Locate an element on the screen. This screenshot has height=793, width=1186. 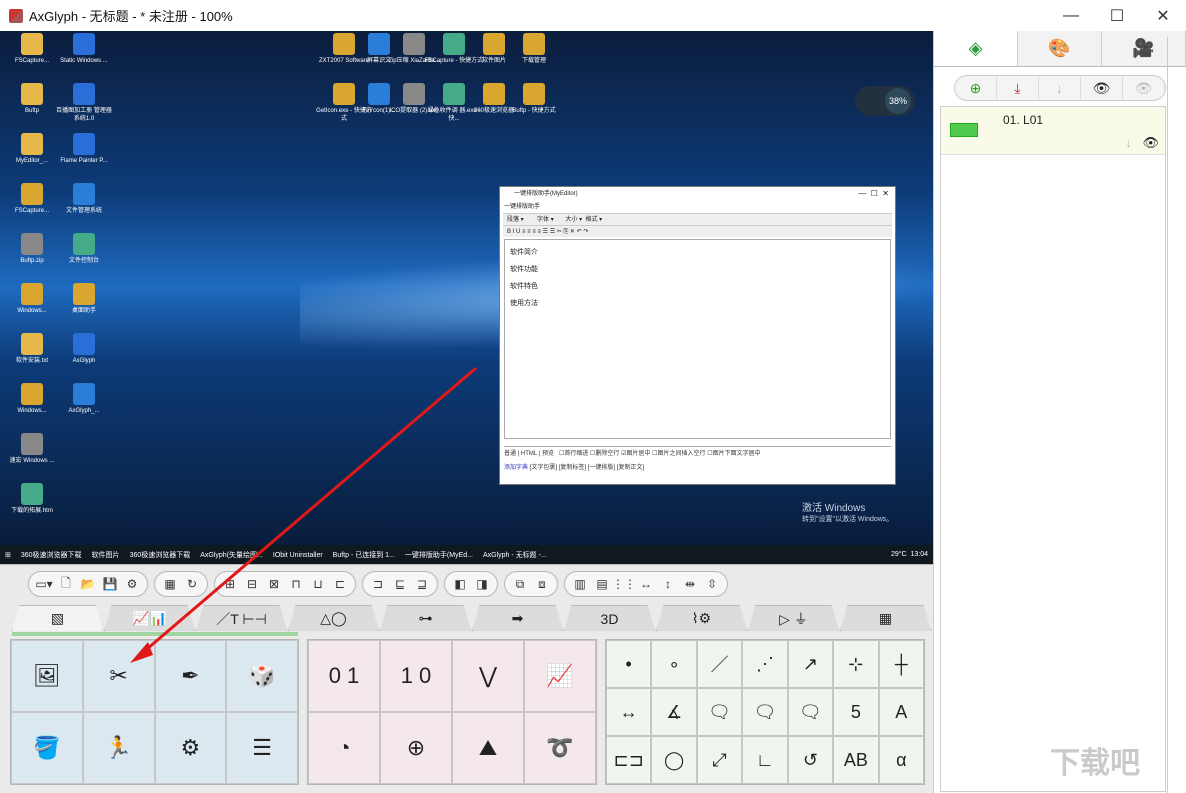
tool-button: ⊏⊐ is located at coordinates (629, 760).